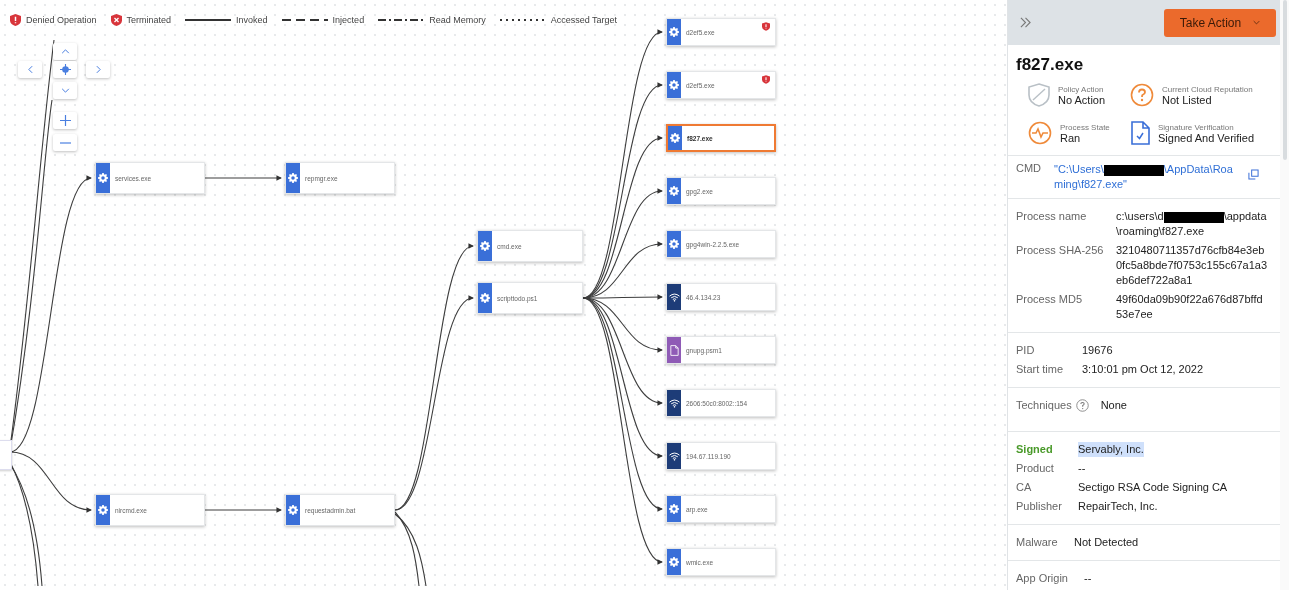 Image resolution: width=1289 pixels, height=590 pixels. What do you see at coordinates (1035, 468) in the screenshot?
I see `field-label: Product` at bounding box center [1035, 468].